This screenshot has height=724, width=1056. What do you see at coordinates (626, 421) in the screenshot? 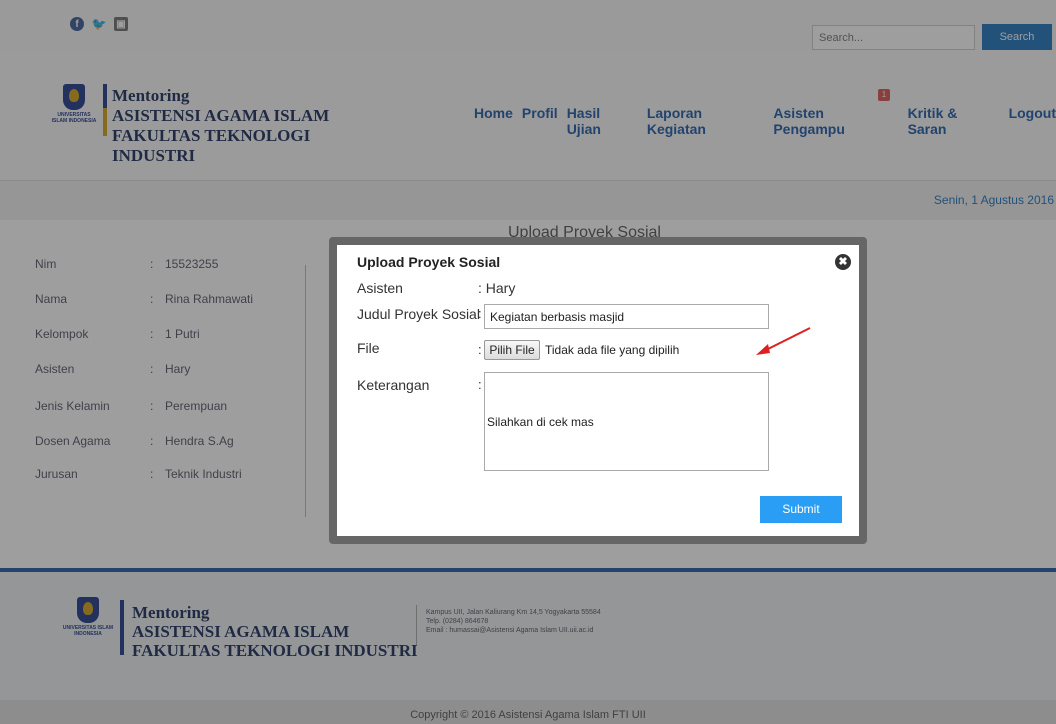
I see `keterangan-textarea: Silahkan di cek mas` at bounding box center [626, 421].